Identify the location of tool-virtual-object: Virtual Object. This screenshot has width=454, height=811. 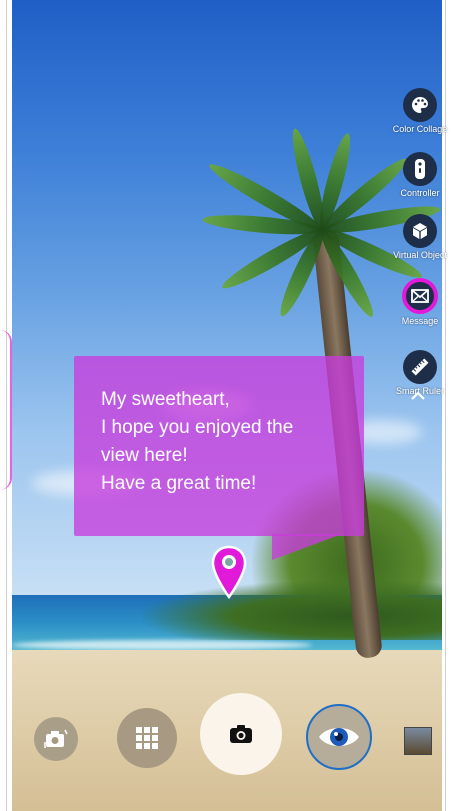
(420, 237).